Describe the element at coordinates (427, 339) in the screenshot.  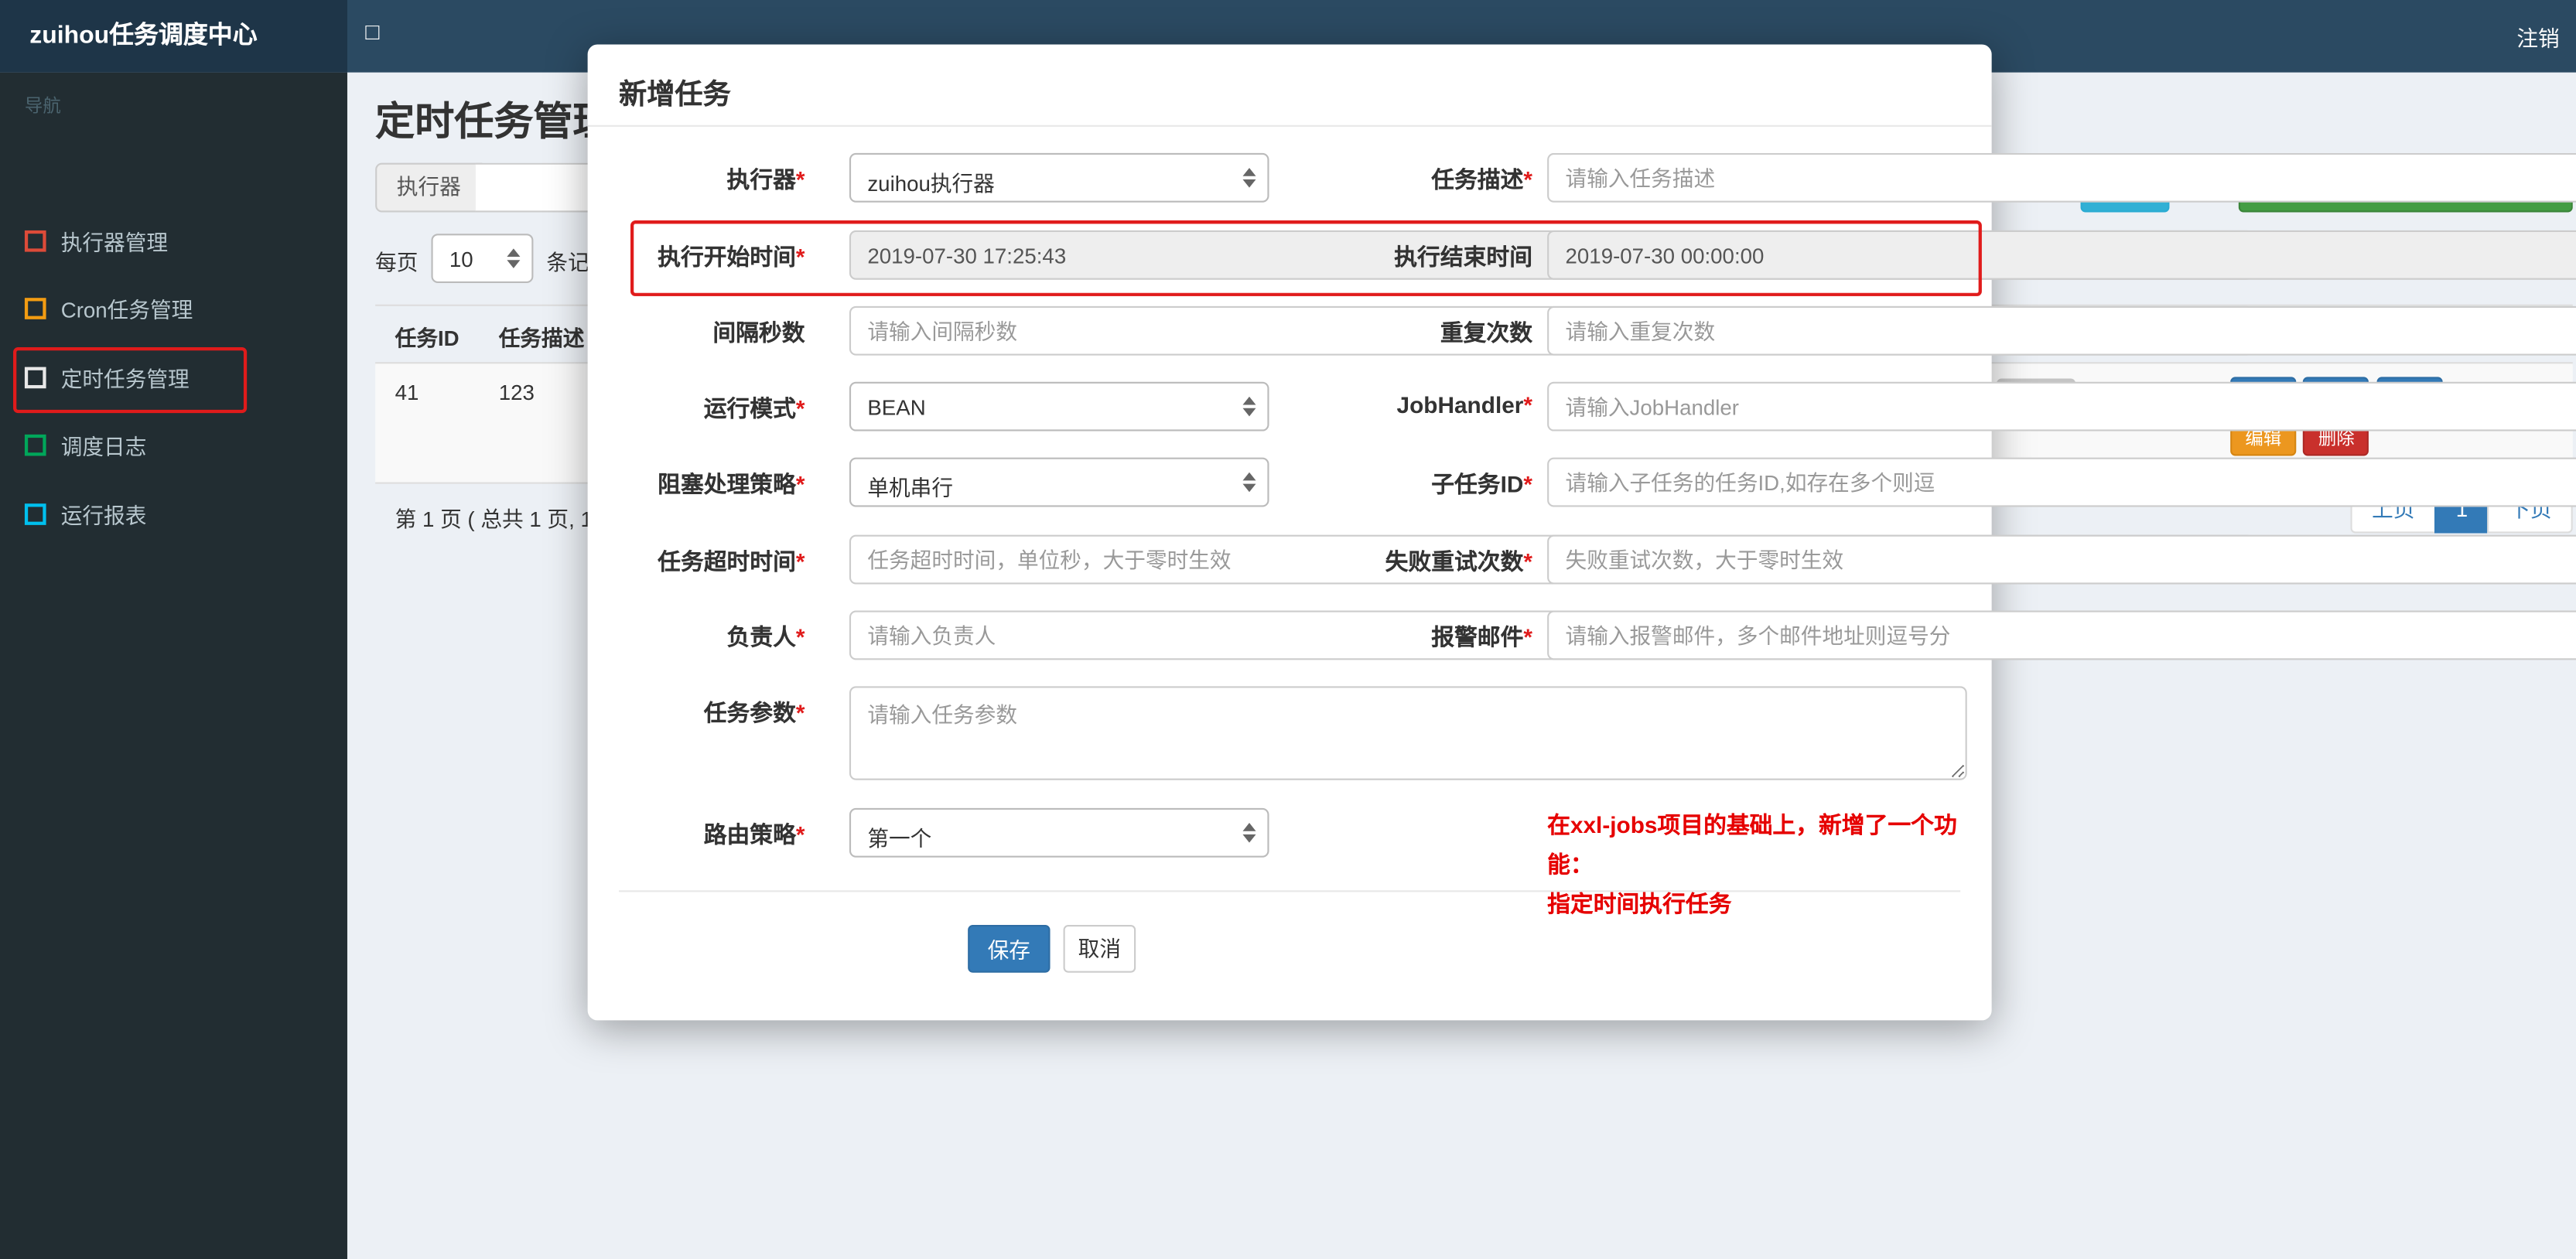
I see `col-task-id: 任务ID` at that location.